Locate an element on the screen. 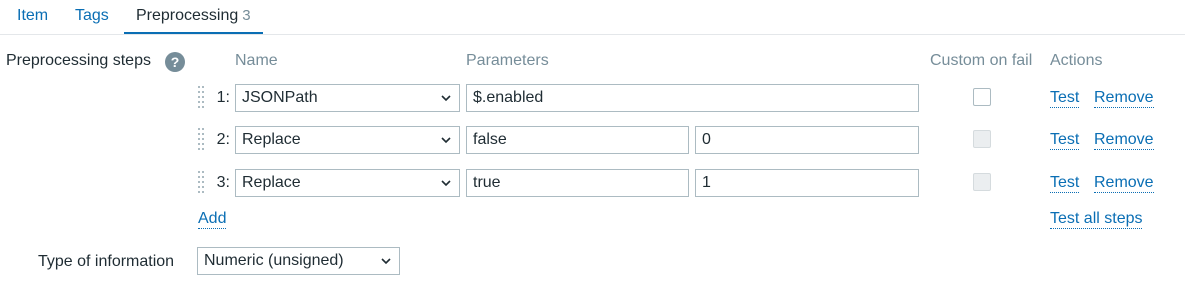 The image size is (1185, 297). step-parameter-pattern-input: true is located at coordinates (577, 183).